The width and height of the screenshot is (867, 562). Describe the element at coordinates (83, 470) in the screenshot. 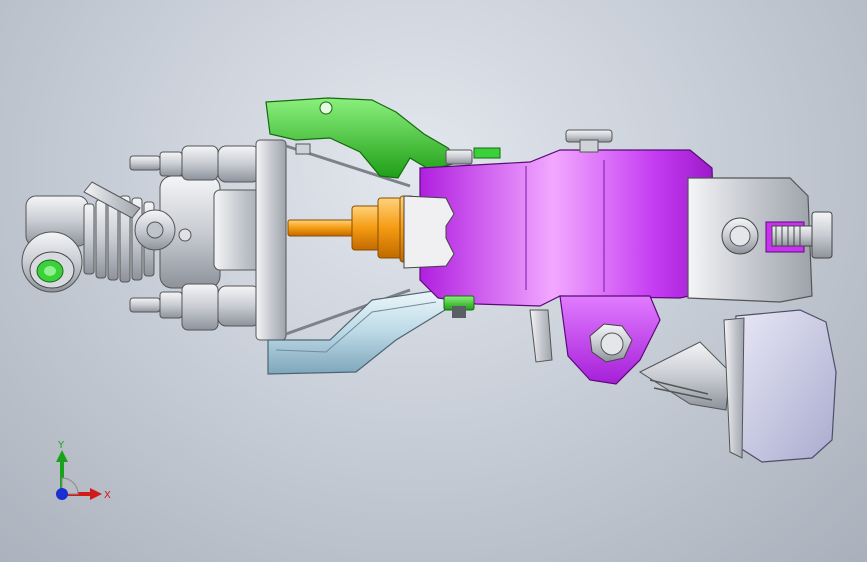

I see `coordinate-triad: Y X` at that location.